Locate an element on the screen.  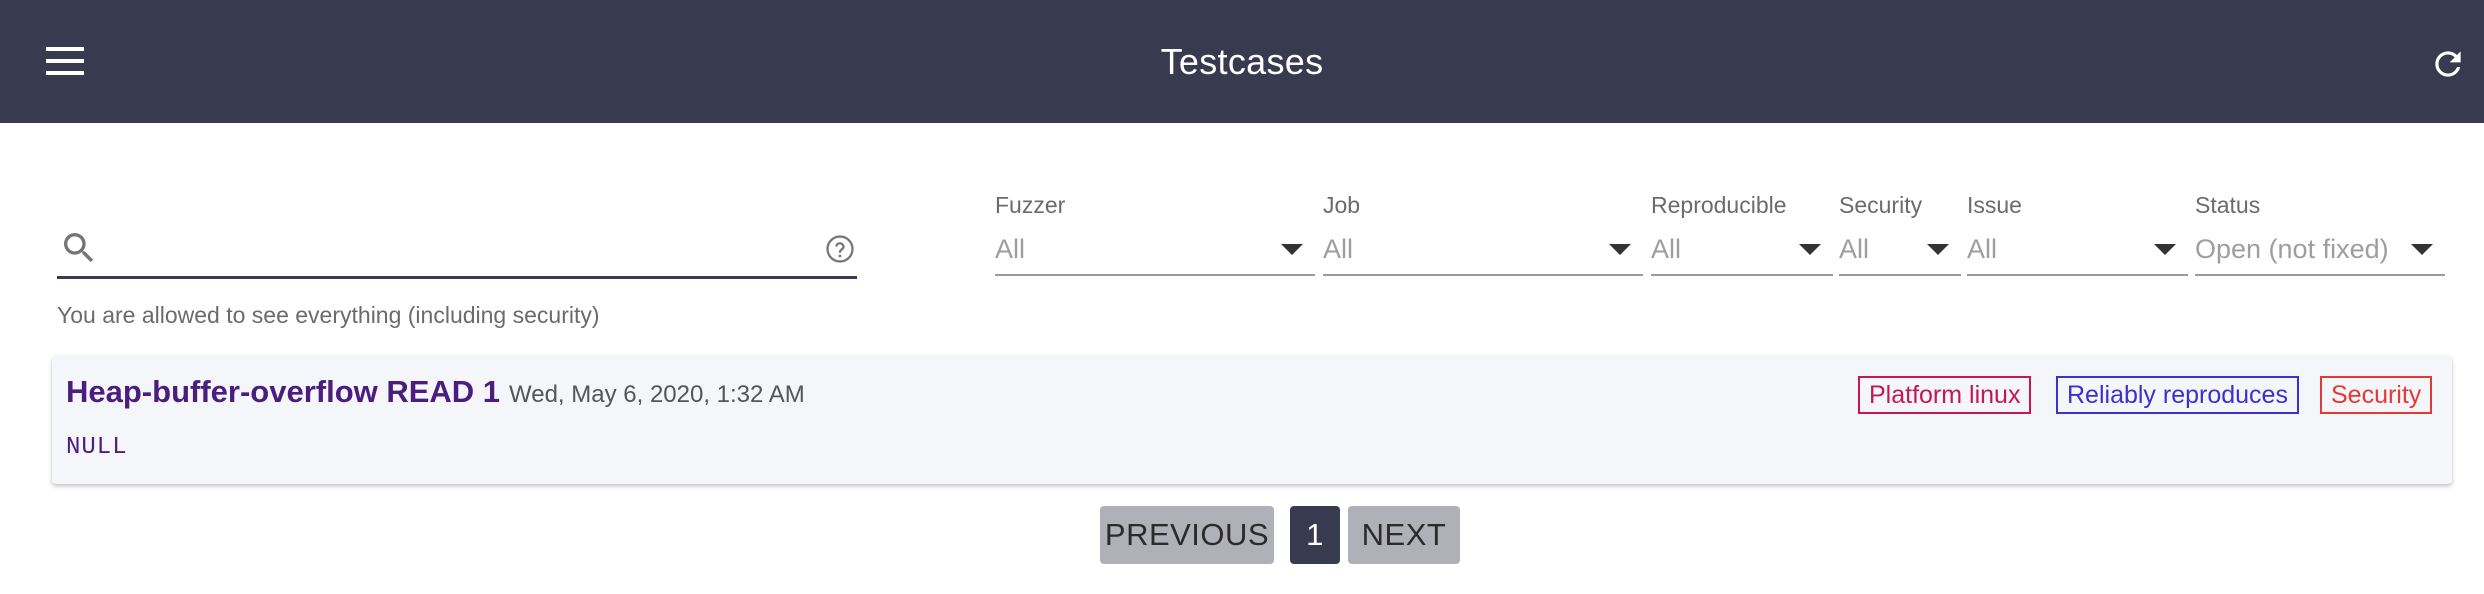
platform-badge: Platform linux is located at coordinates (1945, 395).